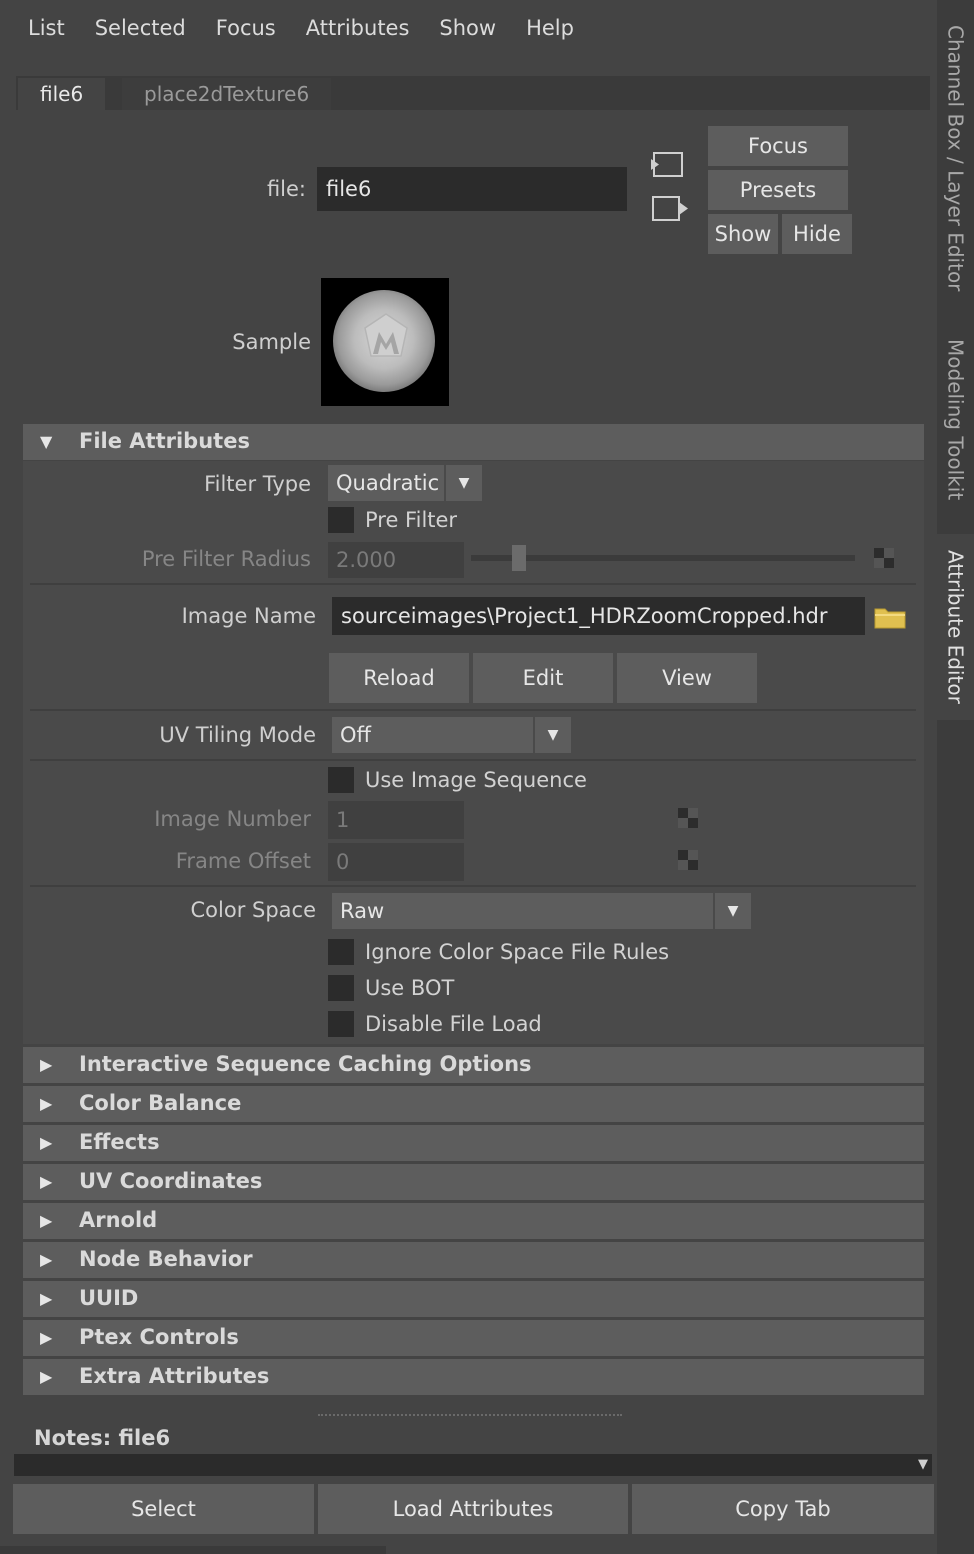  I want to click on menu-bar: List Selected Focus Attributes Show Help, so click(296, 28).